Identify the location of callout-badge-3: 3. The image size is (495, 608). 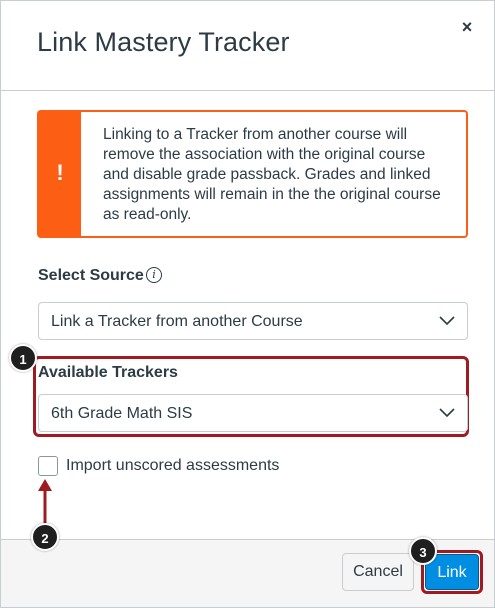
(423, 551).